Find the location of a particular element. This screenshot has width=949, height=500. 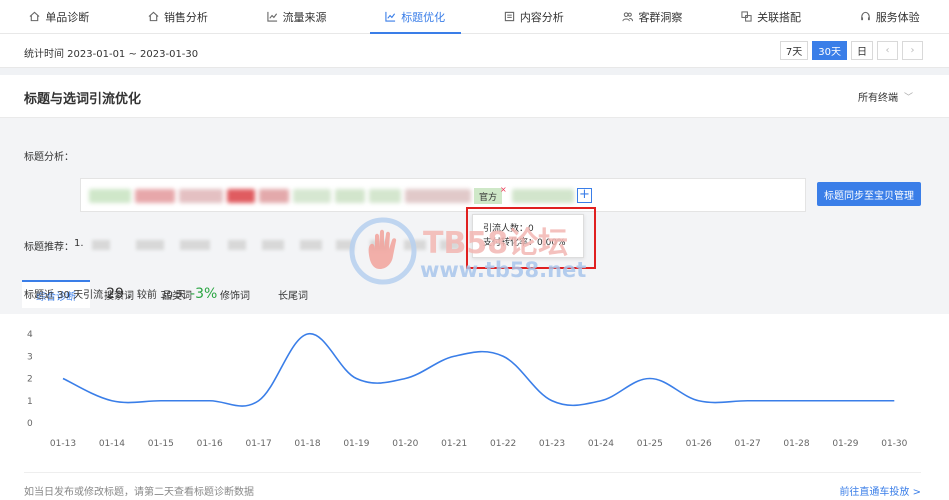

tab-nav-2: 流量来源 is located at coordinates (296, 16).